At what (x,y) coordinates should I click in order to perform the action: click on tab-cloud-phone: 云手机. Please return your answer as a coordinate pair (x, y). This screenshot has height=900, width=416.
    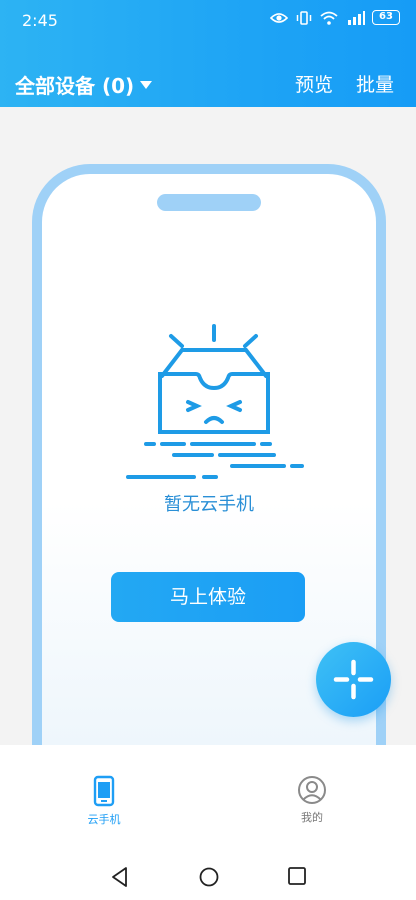
    Looking at the image, I should click on (104, 801).